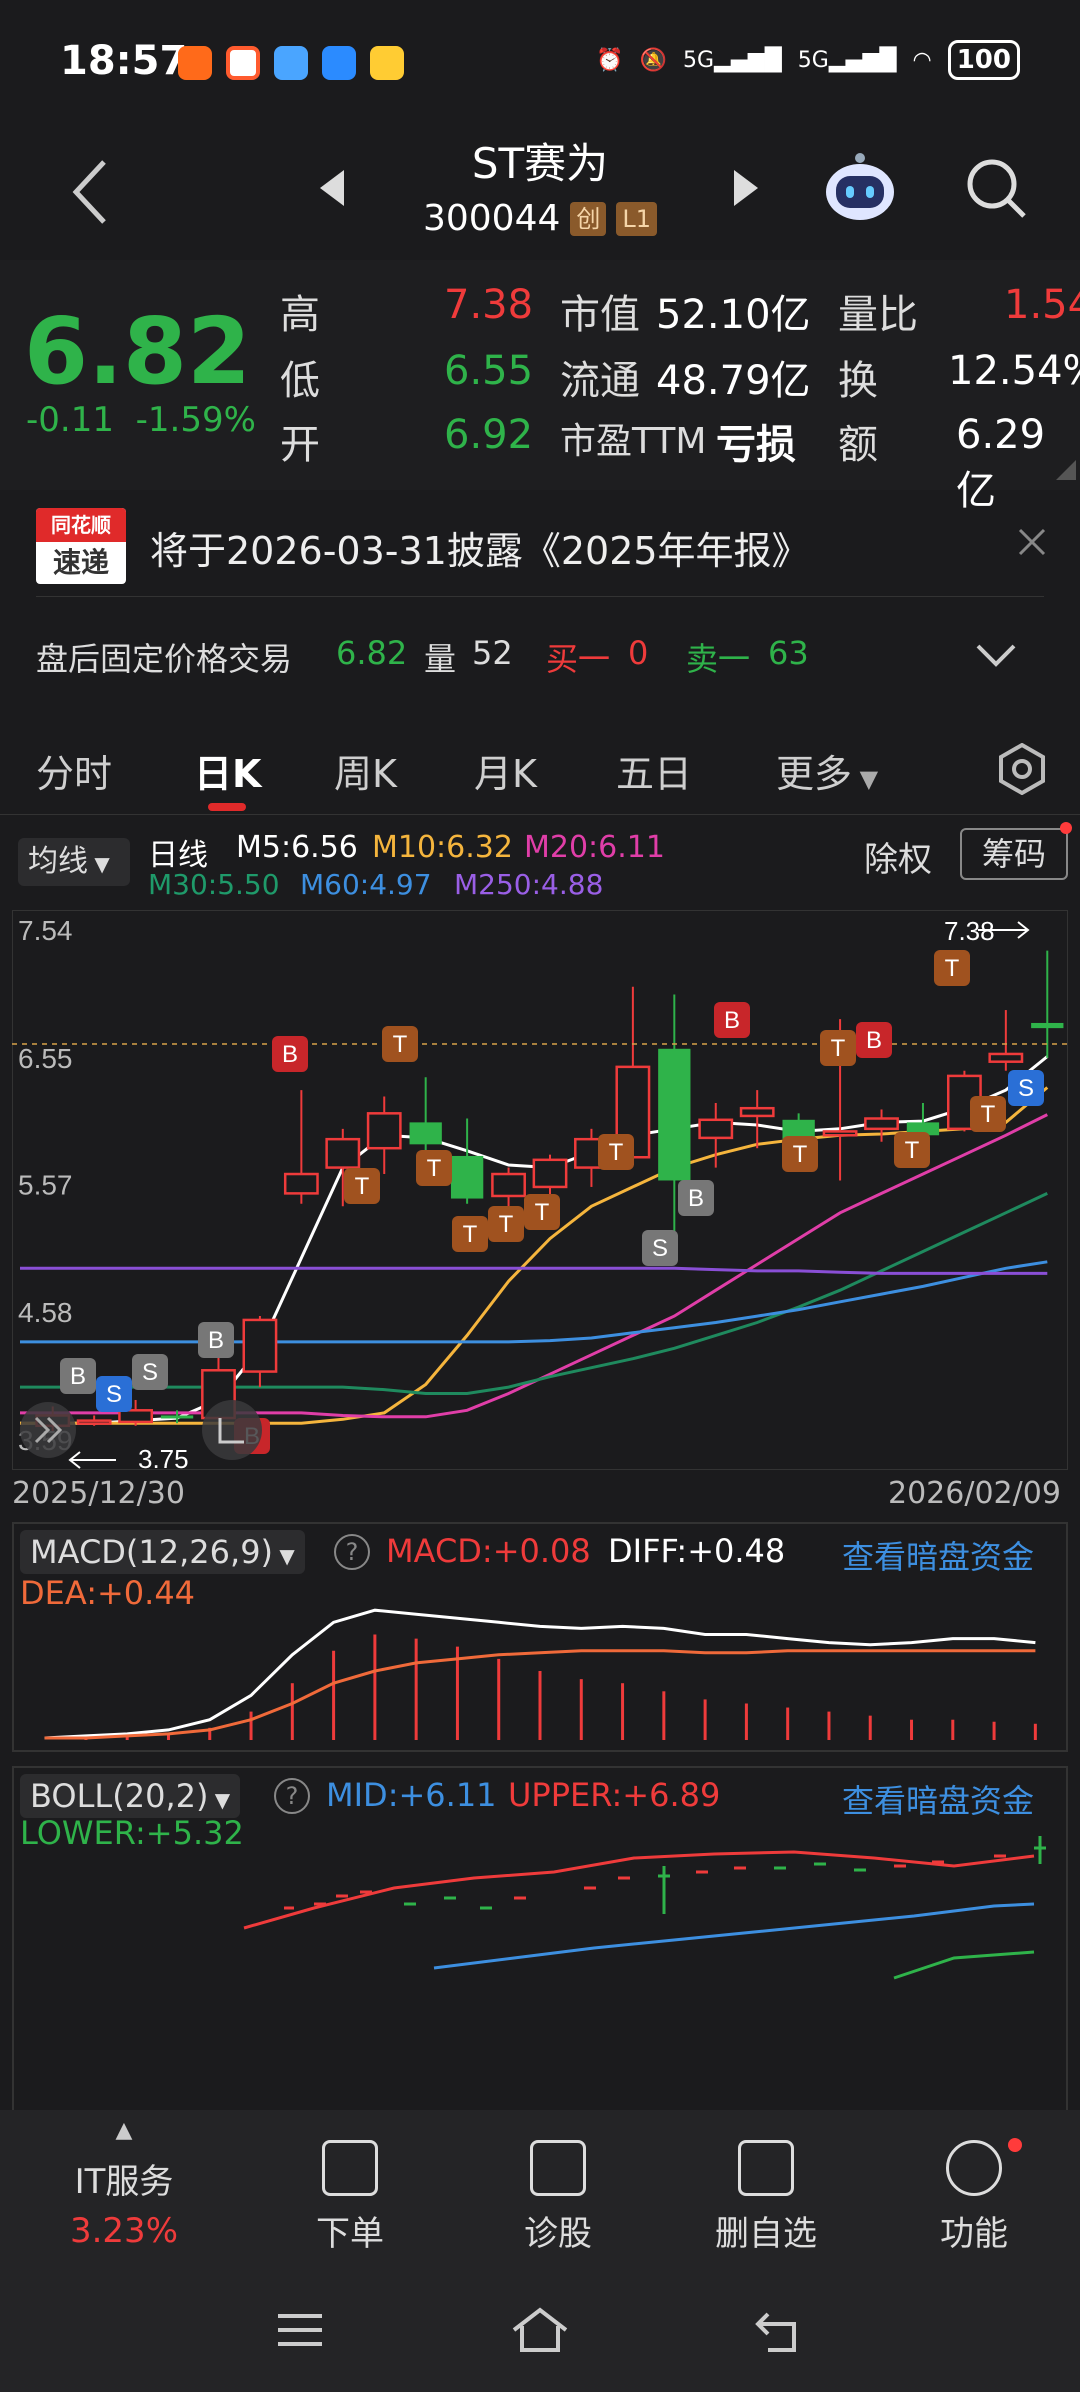 The image size is (1080, 2392). Describe the element at coordinates (540, 2330) in the screenshot. I see `home-icon` at that location.